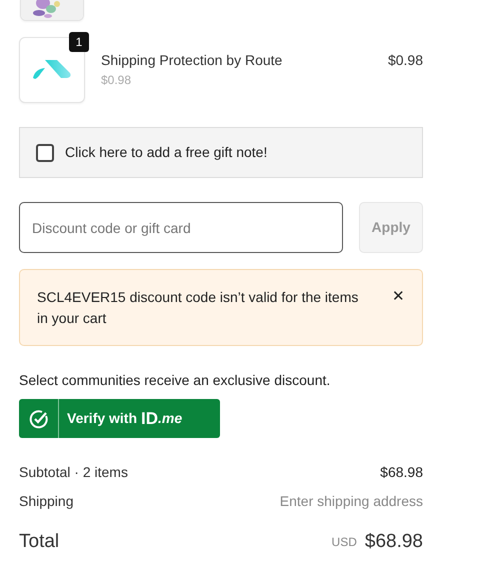  What do you see at coordinates (401, 472) in the screenshot?
I see `summary-value: $68.98` at bounding box center [401, 472].